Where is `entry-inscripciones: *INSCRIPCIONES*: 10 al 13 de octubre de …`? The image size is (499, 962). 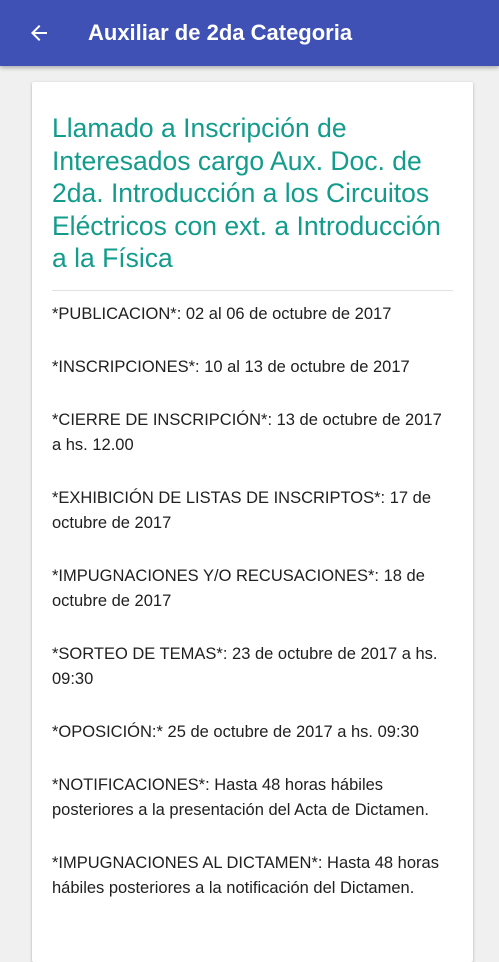
entry-inscripciones: *INSCRIPCIONES*: 10 al 13 de octubre de … is located at coordinates (231, 366).